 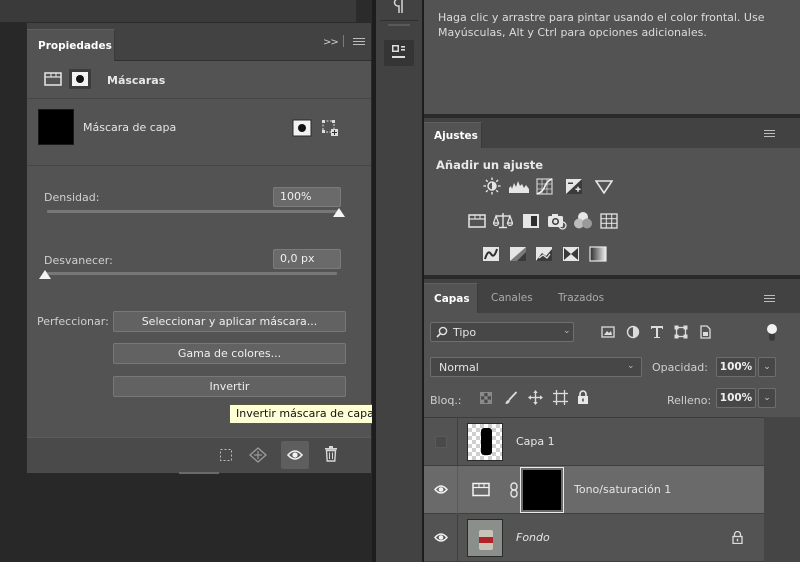 I want to click on chevron-down-icon: ⌄, so click(x=631, y=366).